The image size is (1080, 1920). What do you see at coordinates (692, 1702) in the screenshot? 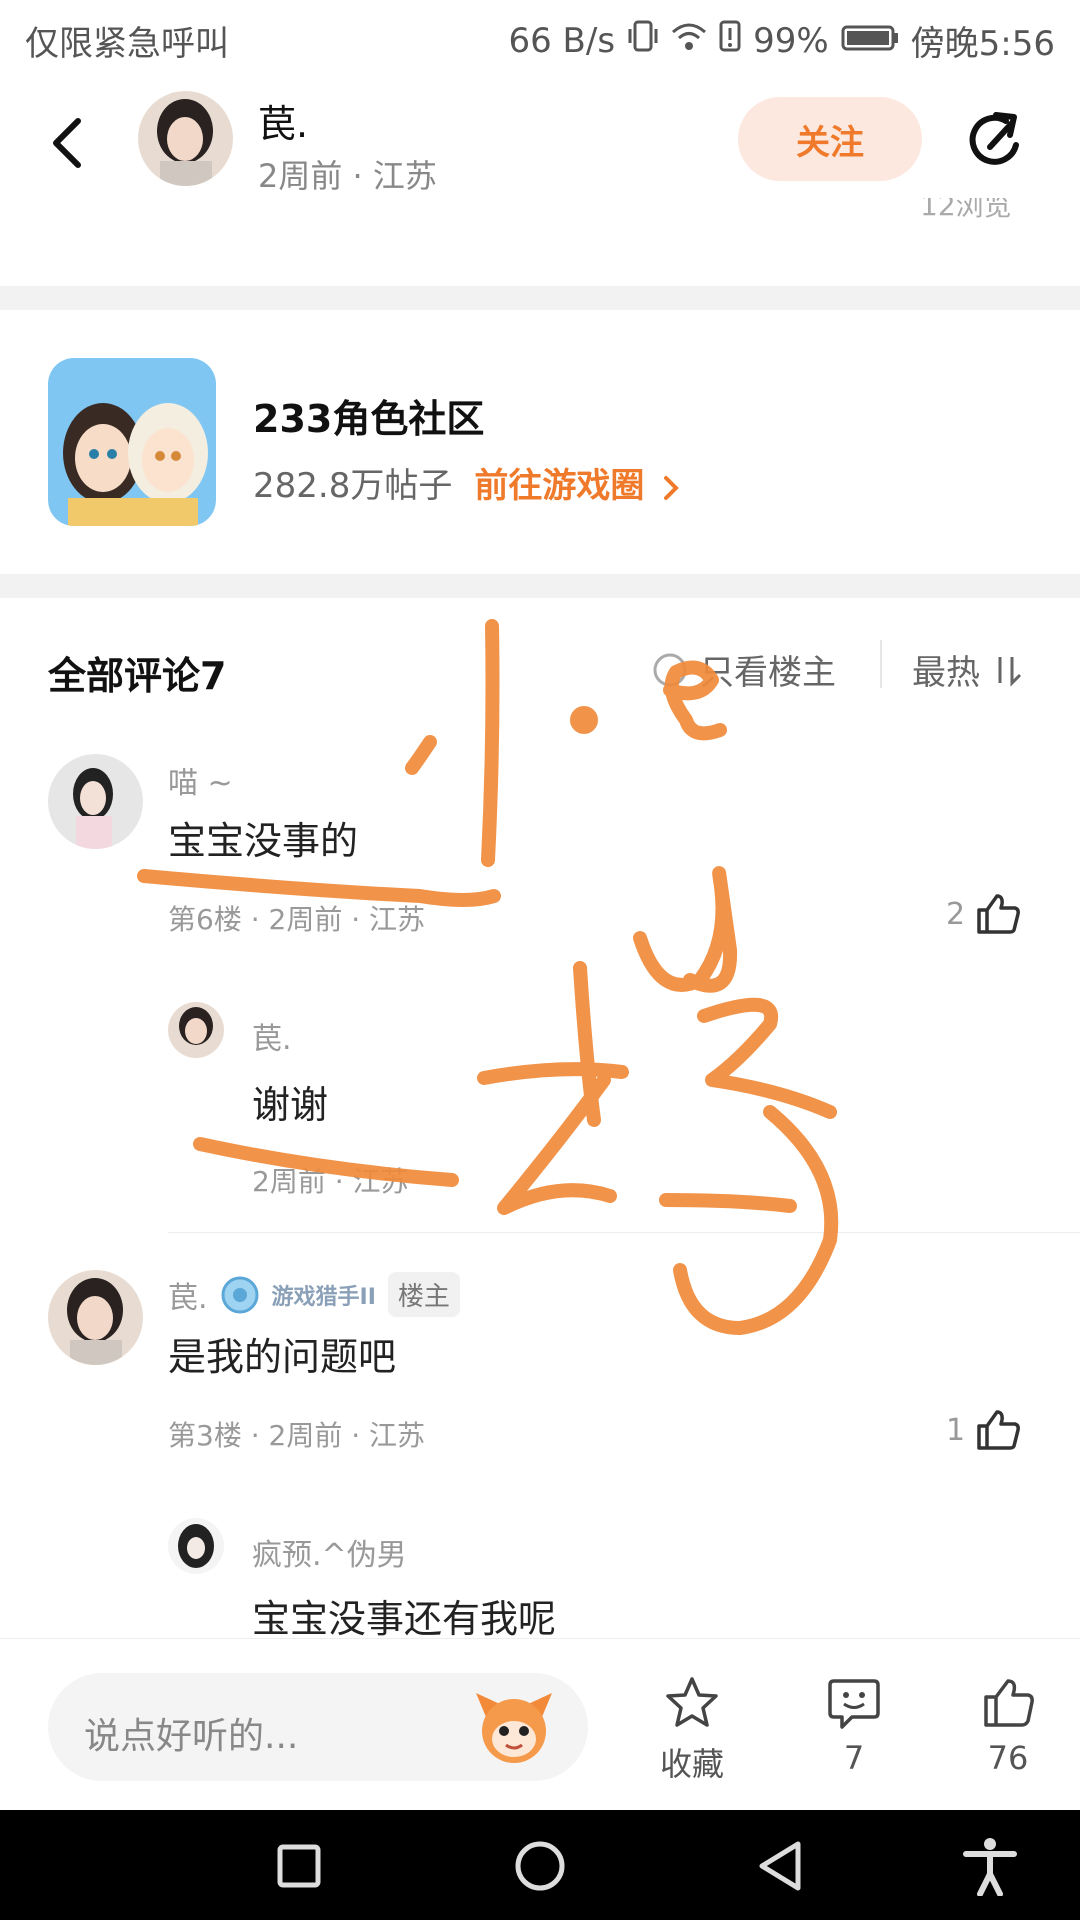
I see `star-icon` at bounding box center [692, 1702].